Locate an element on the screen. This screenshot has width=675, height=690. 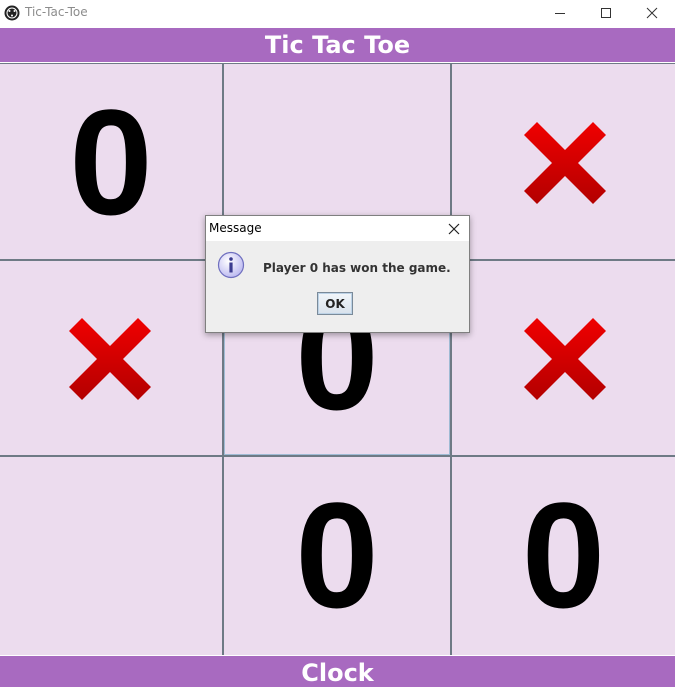
board-cell-1: 0 is located at coordinates (111, 161).